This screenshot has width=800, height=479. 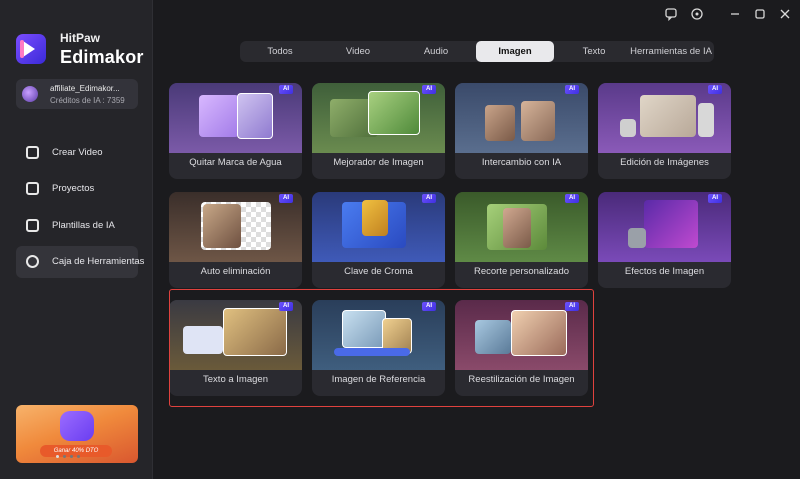 What do you see at coordinates (358, 51) in the screenshot?
I see `tab-video: Video` at bounding box center [358, 51].